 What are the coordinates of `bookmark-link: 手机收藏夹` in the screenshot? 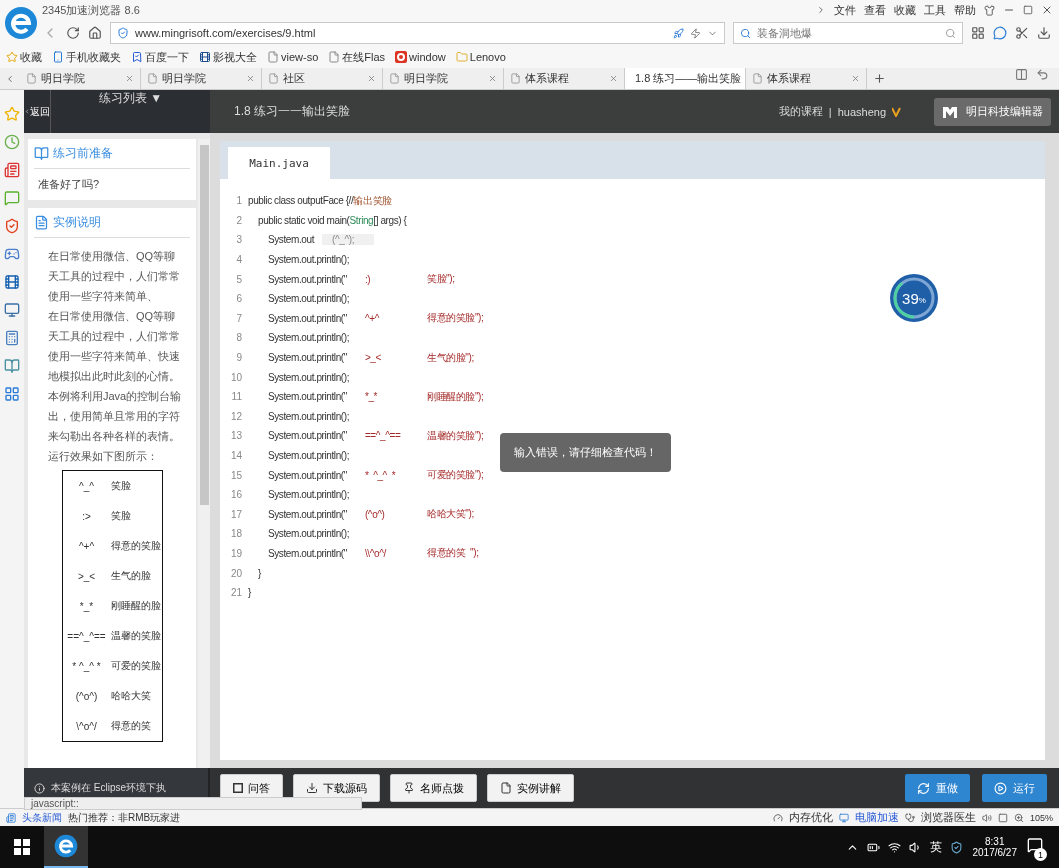 It's located at (86, 57).